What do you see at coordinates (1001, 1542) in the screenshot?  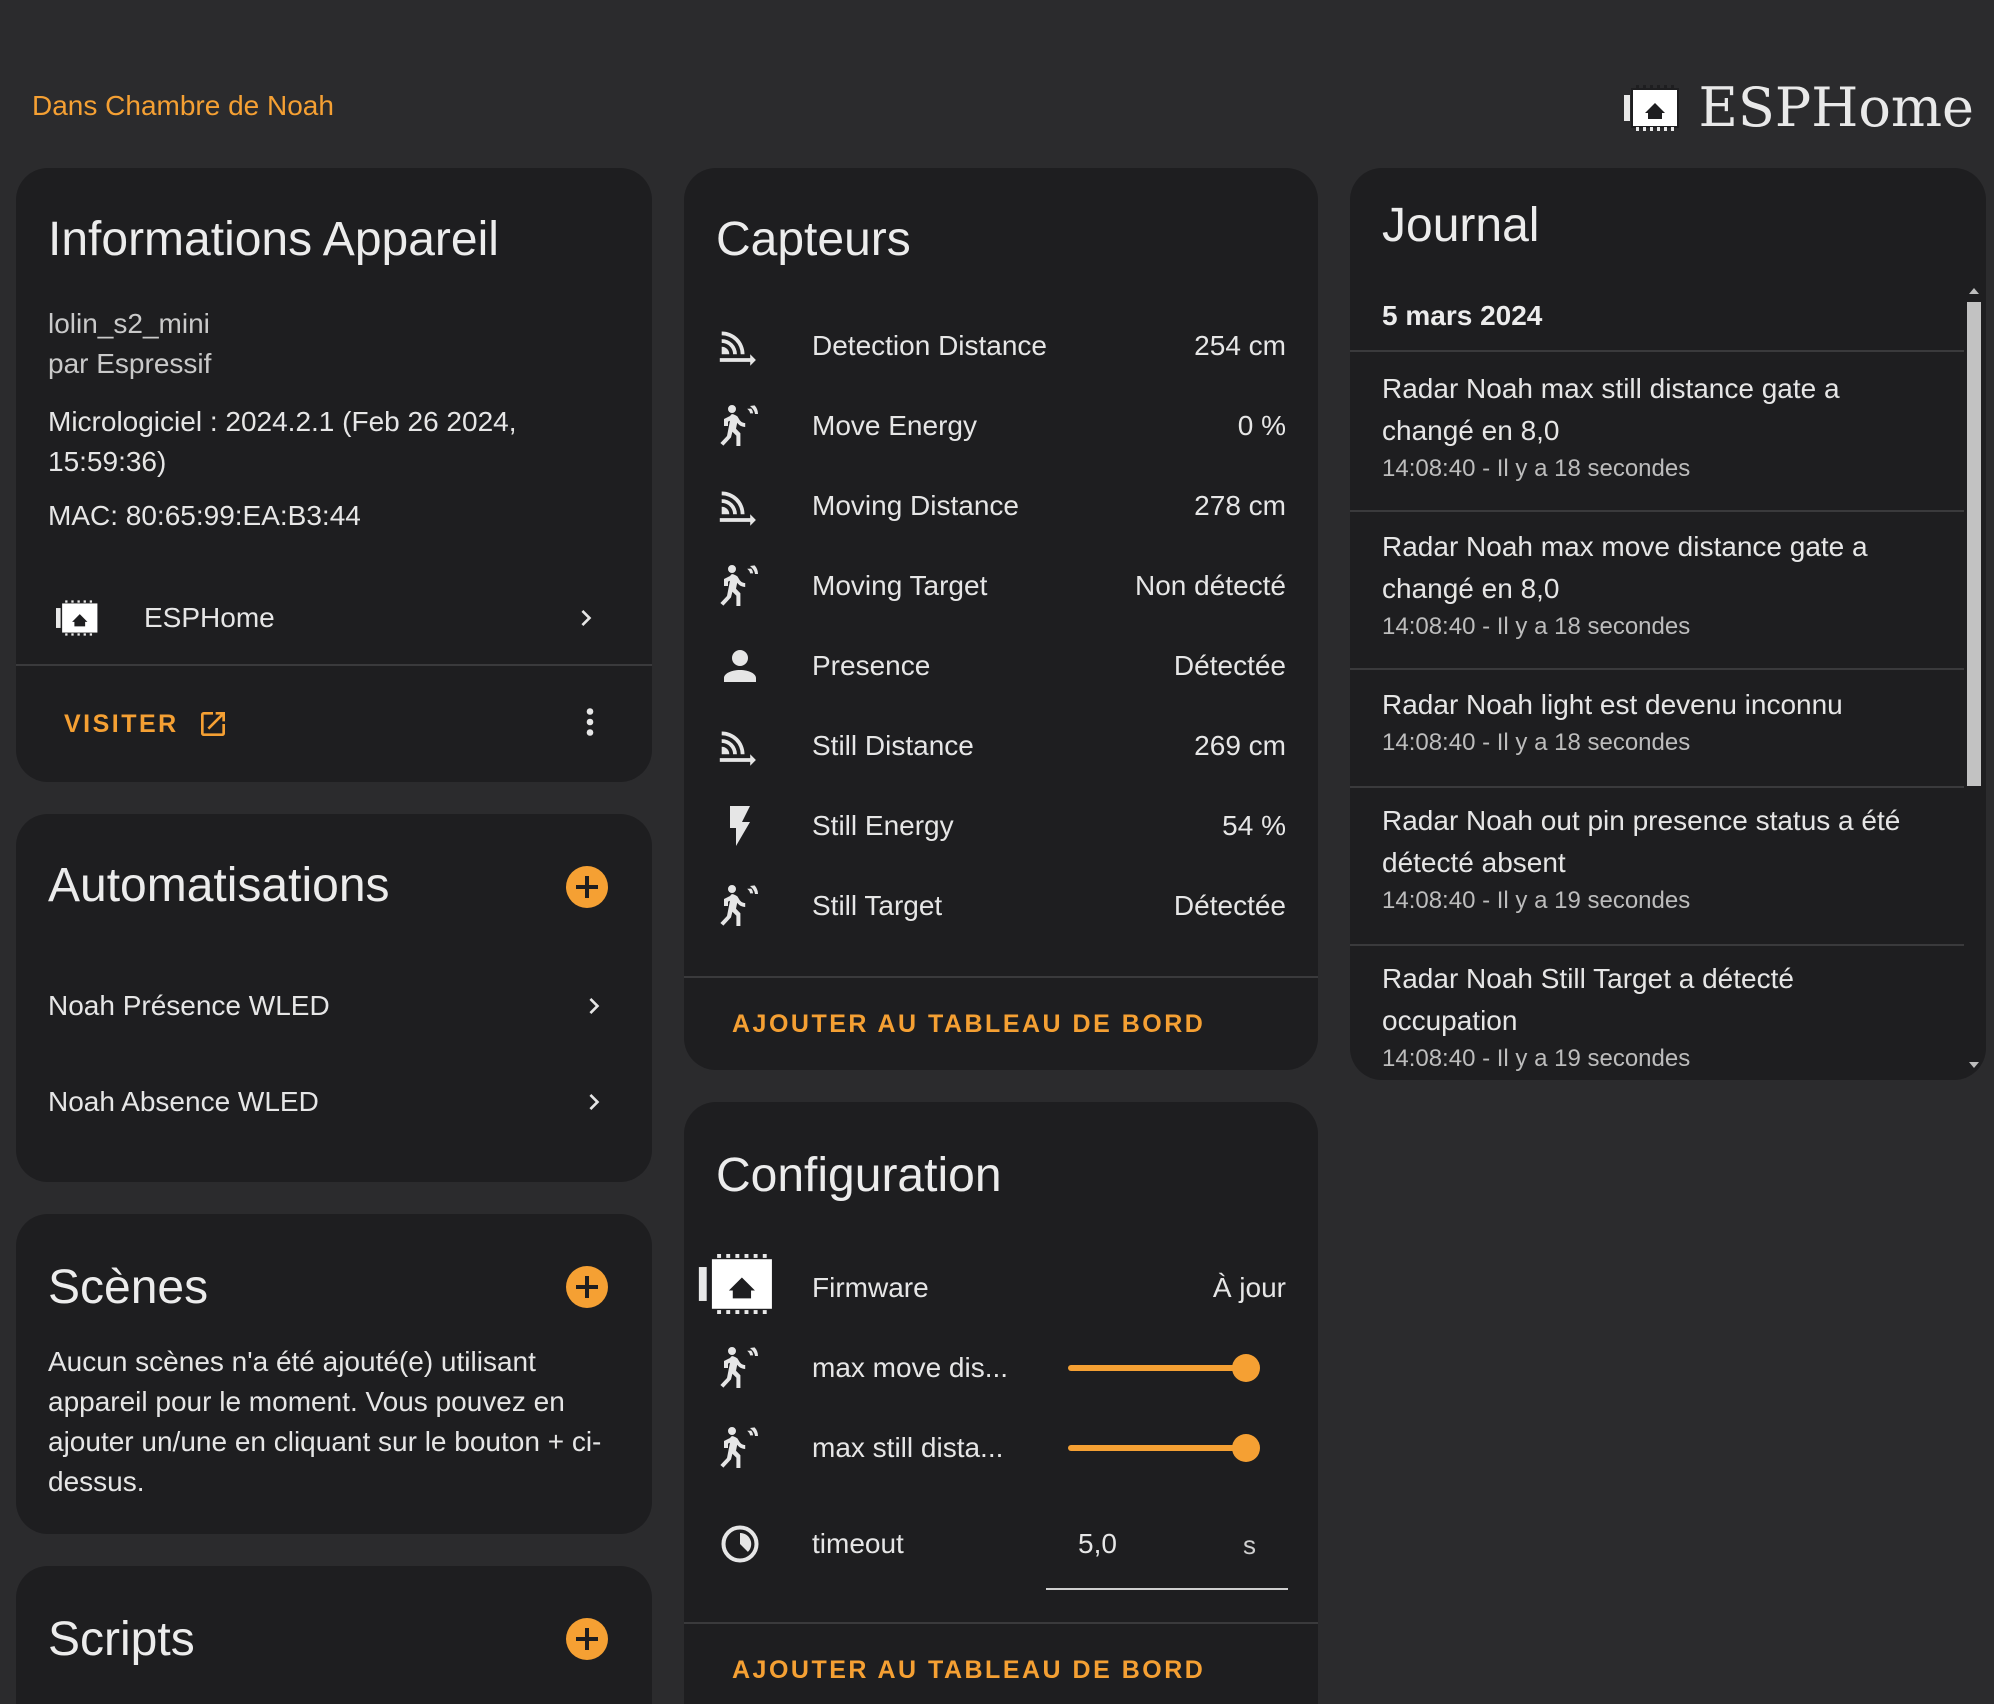 I see `timeout-row: timeout 5,0 s` at bounding box center [1001, 1542].